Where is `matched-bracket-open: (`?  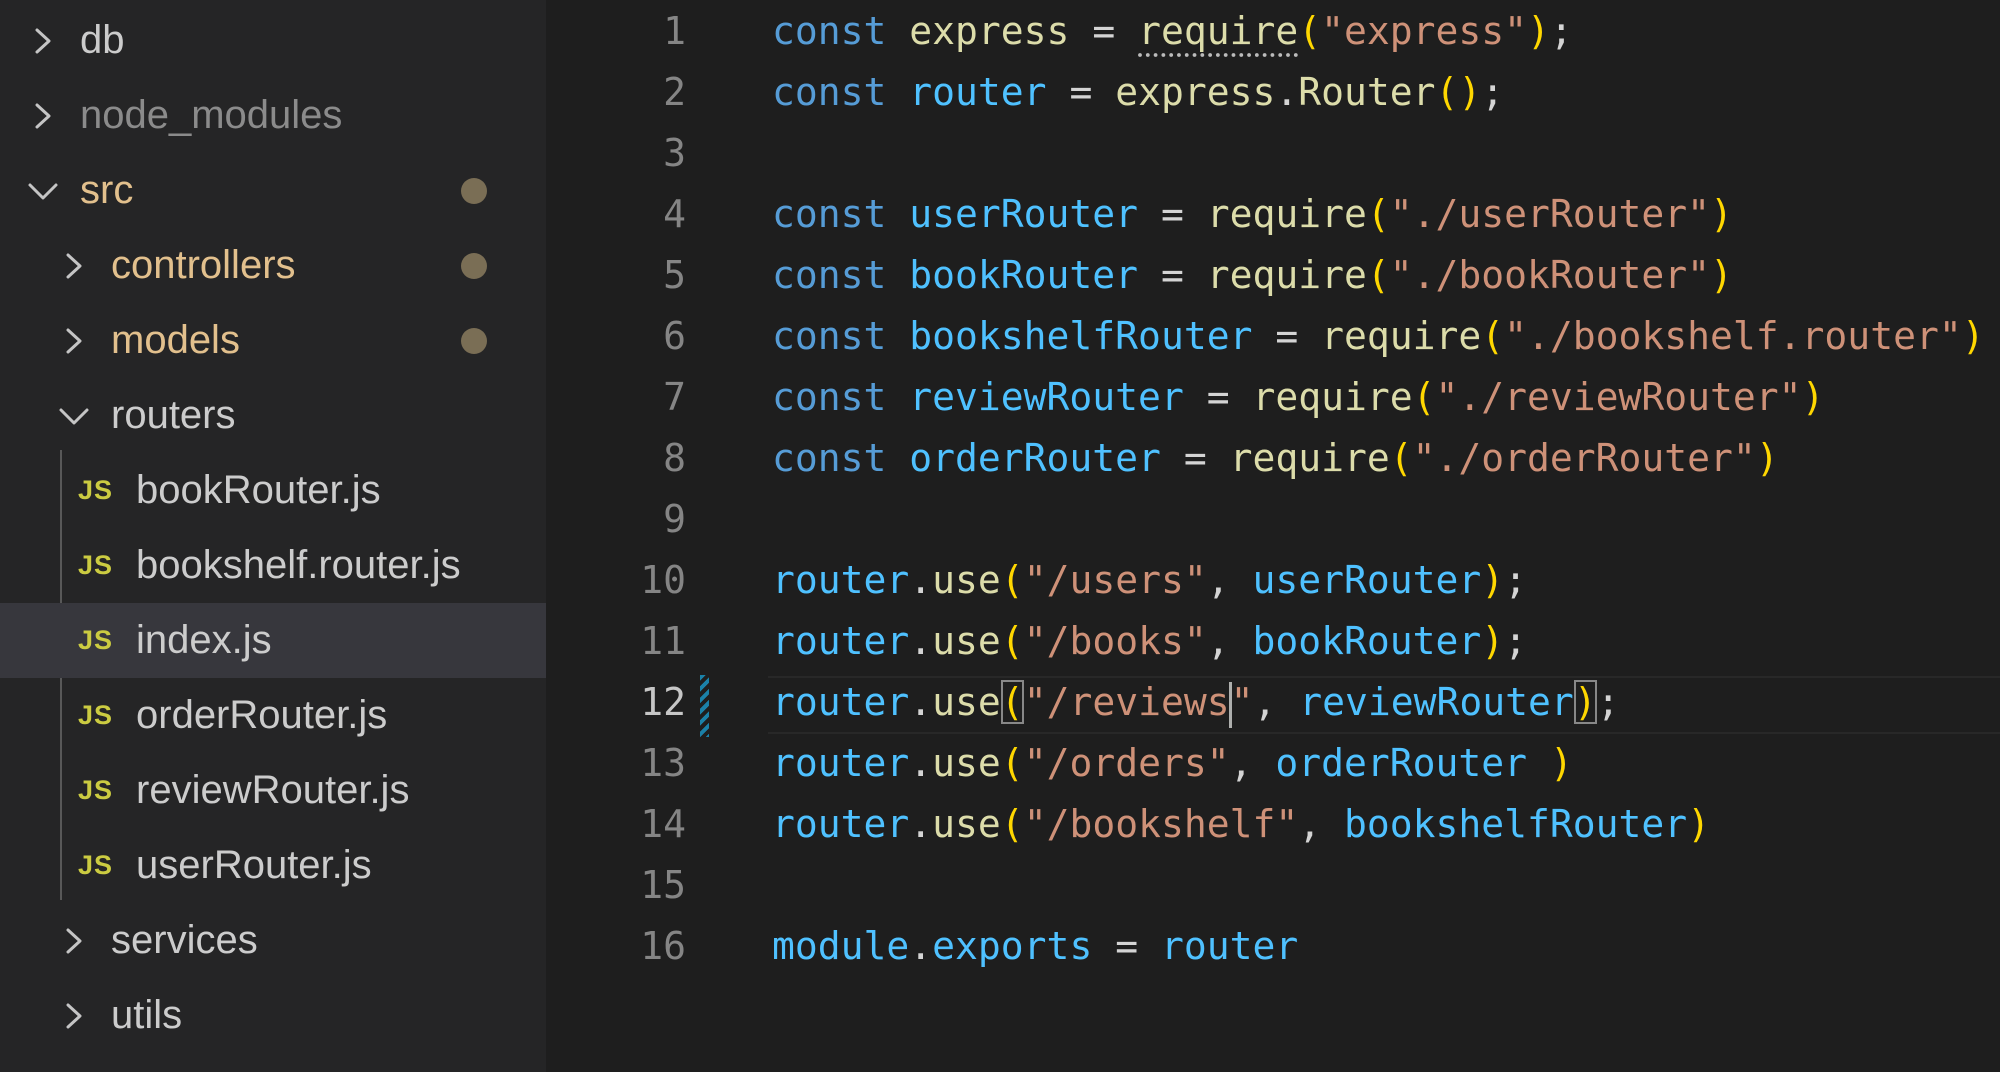
matched-bracket-open: ( is located at coordinates (1012, 702).